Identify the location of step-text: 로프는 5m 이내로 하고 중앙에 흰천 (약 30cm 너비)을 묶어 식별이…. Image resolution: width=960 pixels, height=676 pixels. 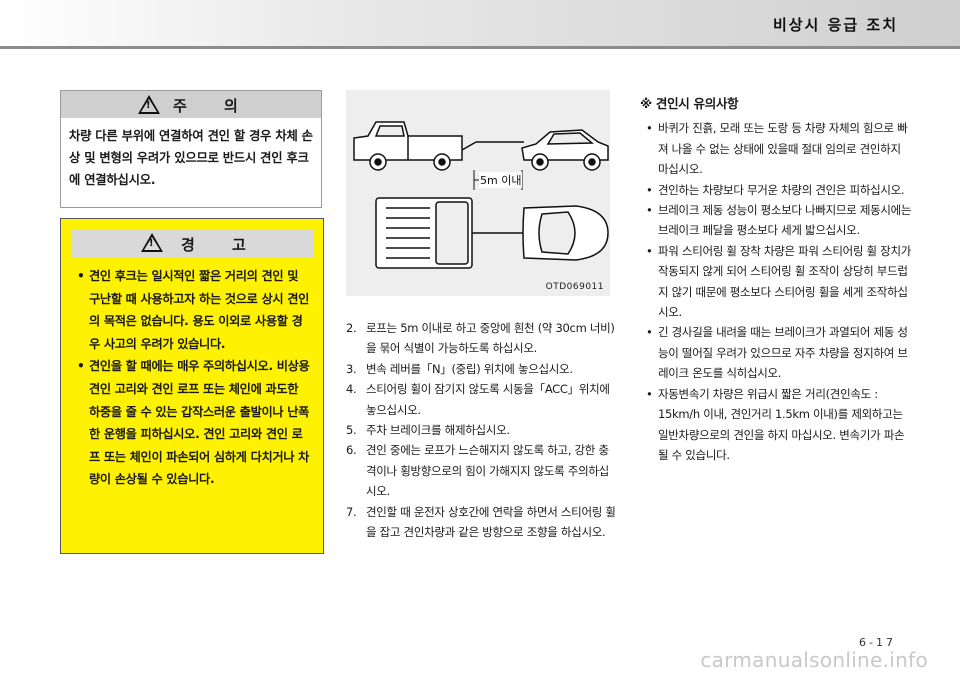
(490, 338).